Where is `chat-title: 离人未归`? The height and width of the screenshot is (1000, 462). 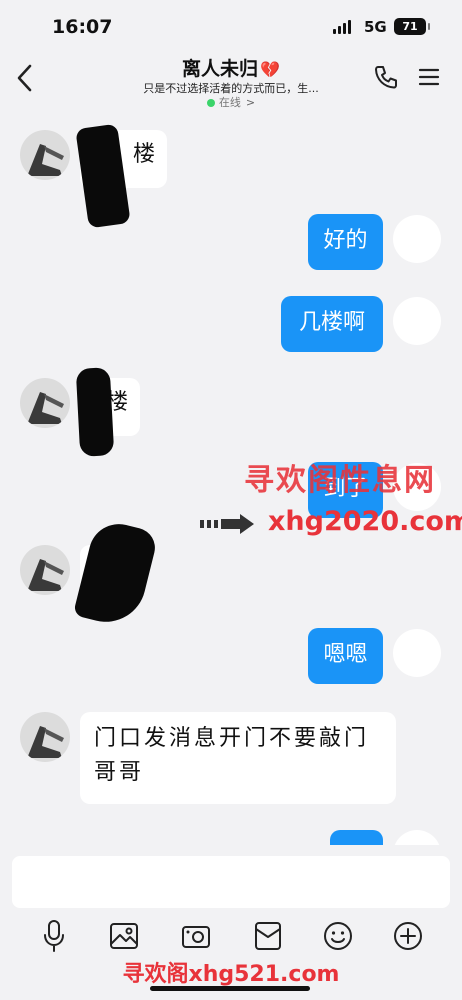 chat-title: 离人未归 is located at coordinates (220, 69).